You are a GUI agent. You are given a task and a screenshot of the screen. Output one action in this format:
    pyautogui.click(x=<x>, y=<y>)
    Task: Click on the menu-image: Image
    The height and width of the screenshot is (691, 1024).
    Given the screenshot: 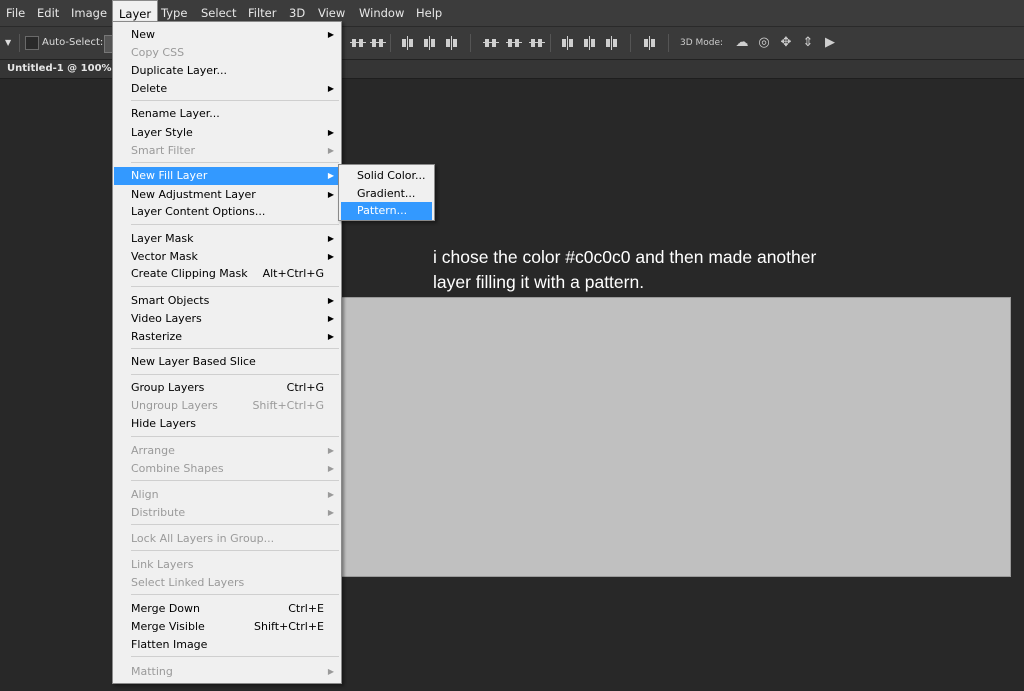 What is the action you would take?
    pyautogui.click(x=89, y=13)
    